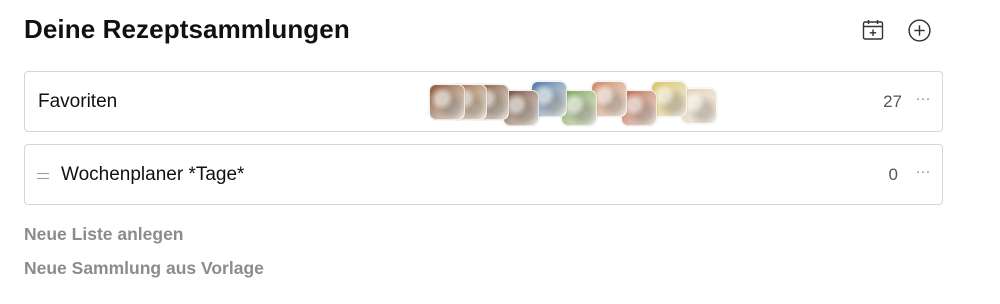  I want to click on collection-count: 0, so click(893, 174).